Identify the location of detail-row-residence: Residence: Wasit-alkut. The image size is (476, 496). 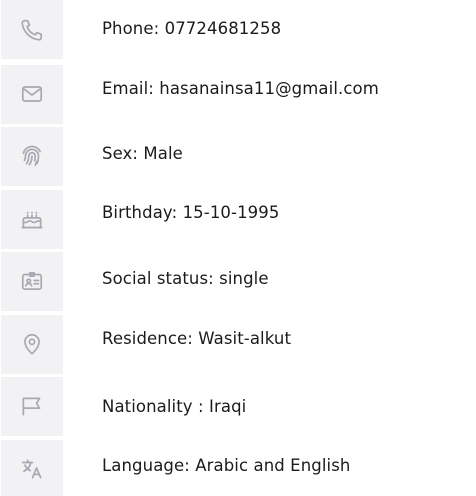
(238, 344).